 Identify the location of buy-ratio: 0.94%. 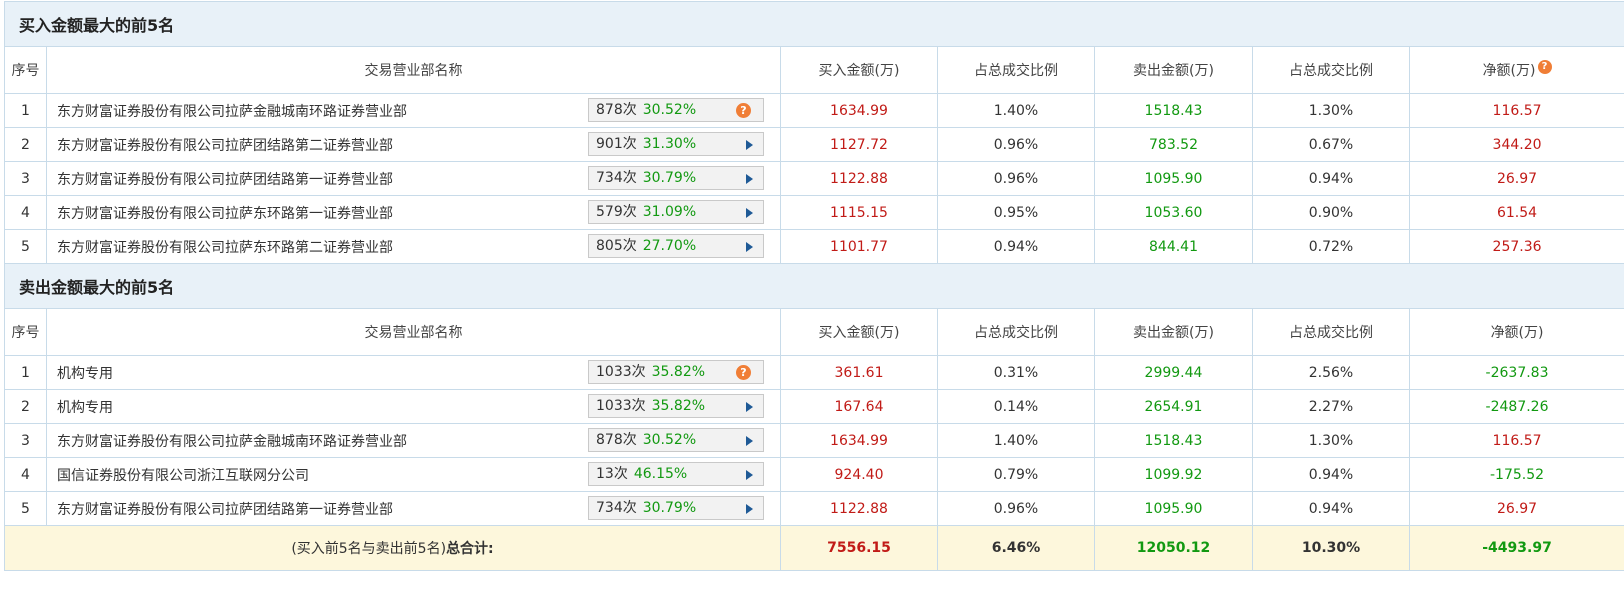
(1016, 246).